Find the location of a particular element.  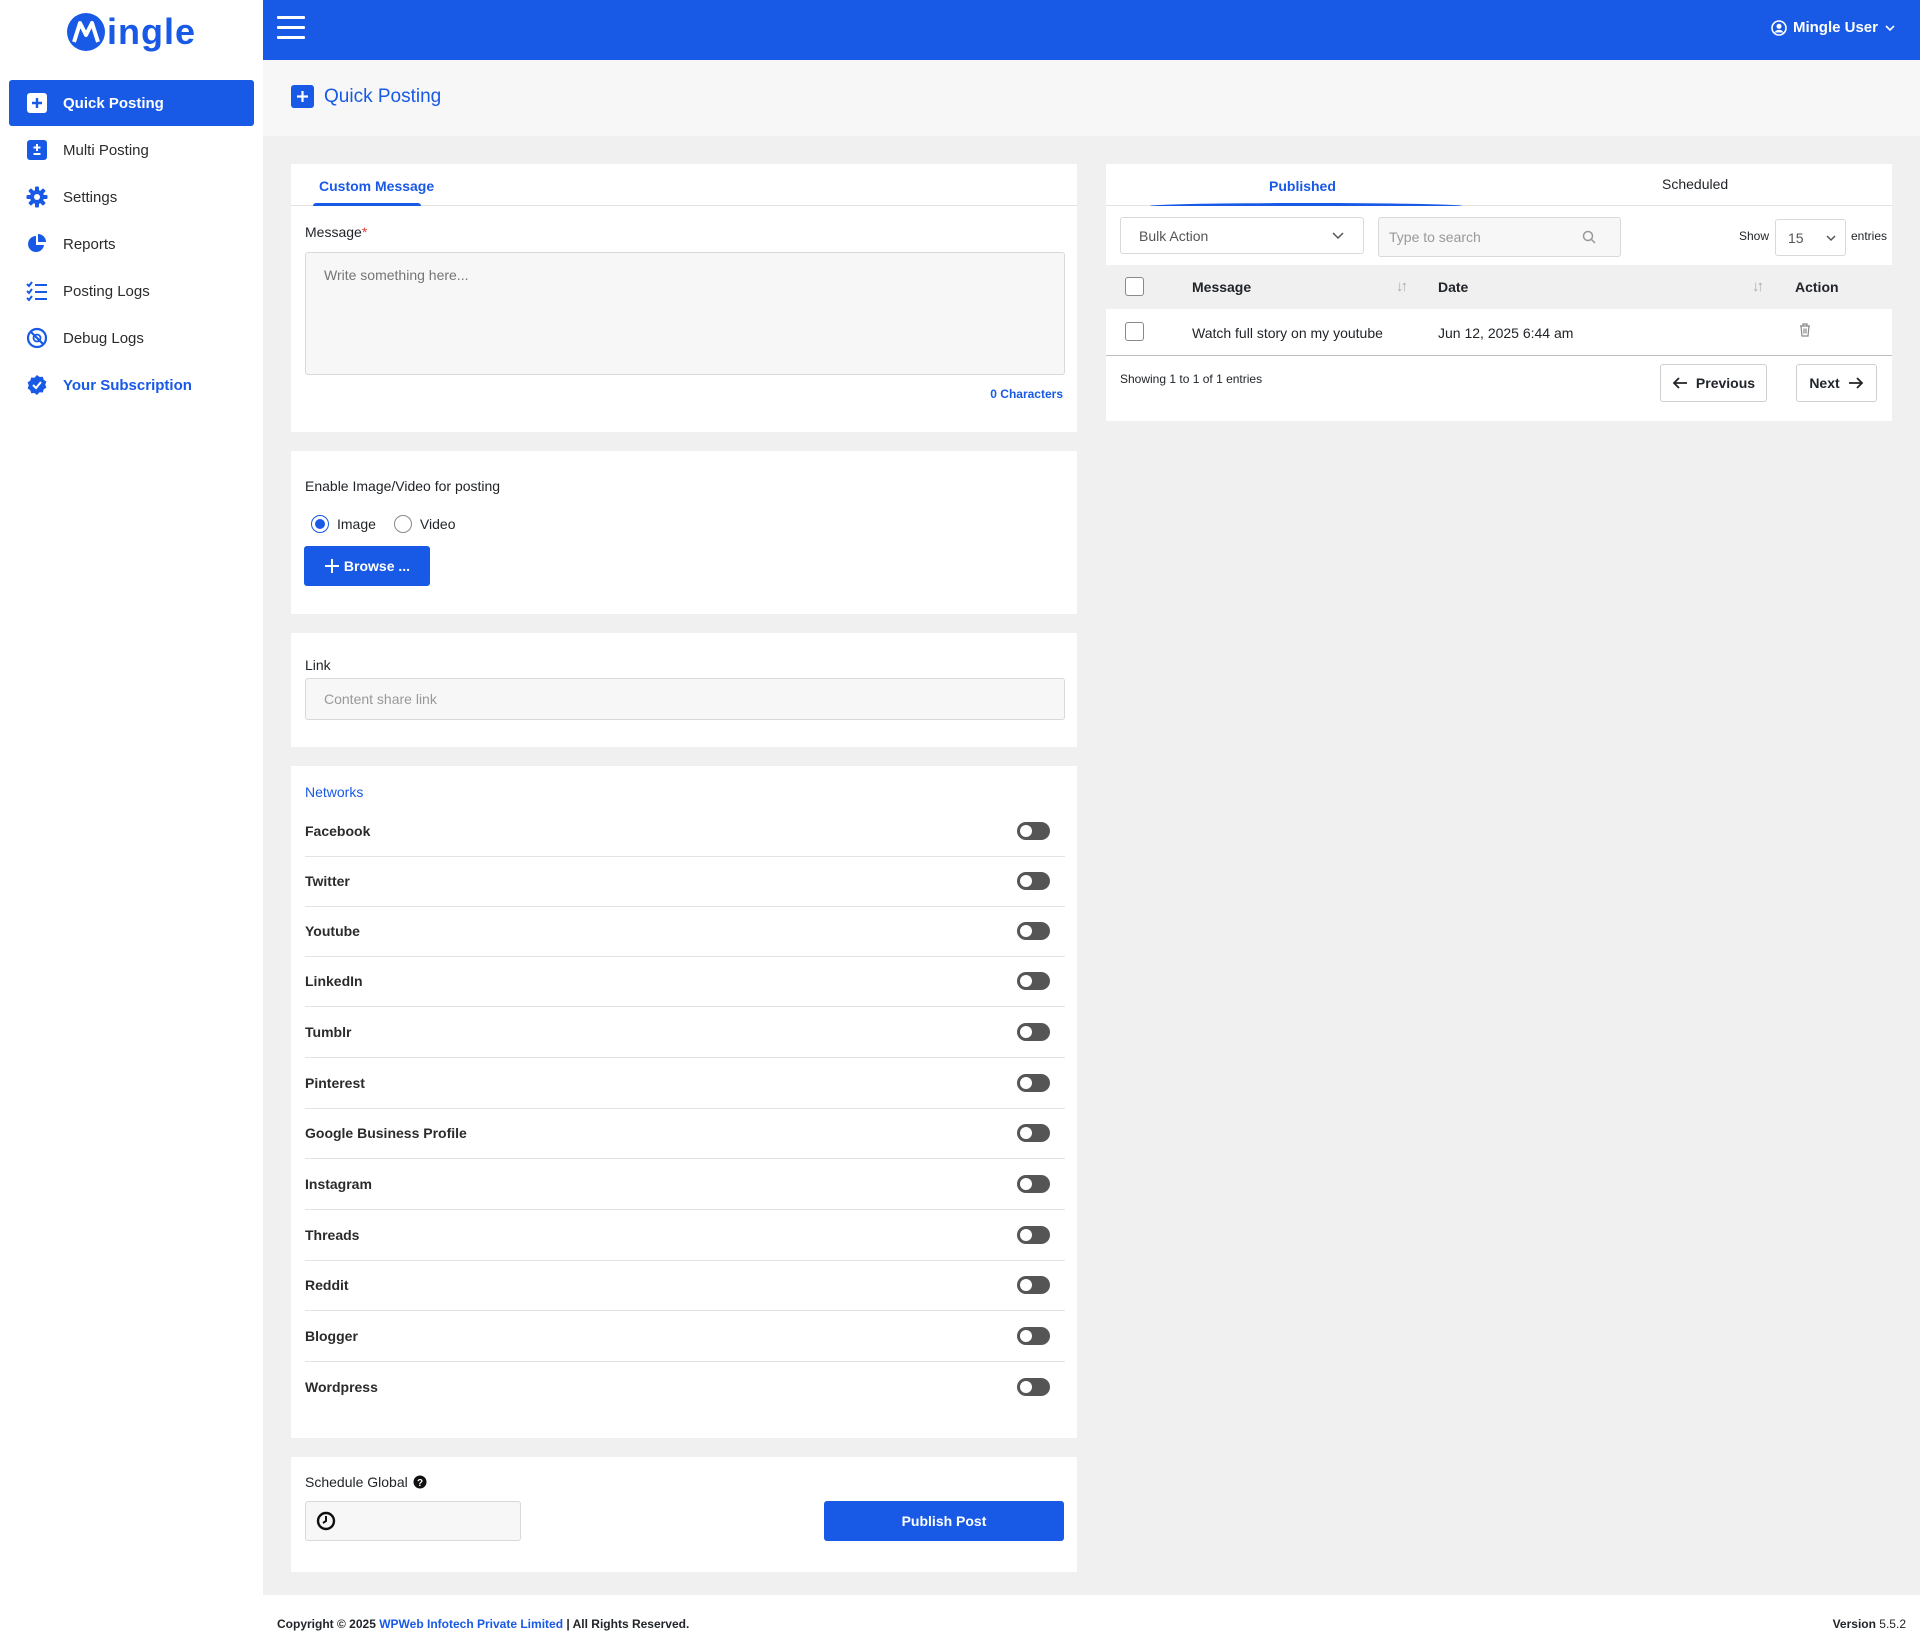

character-count: 0 Characters is located at coordinates (1026, 394).